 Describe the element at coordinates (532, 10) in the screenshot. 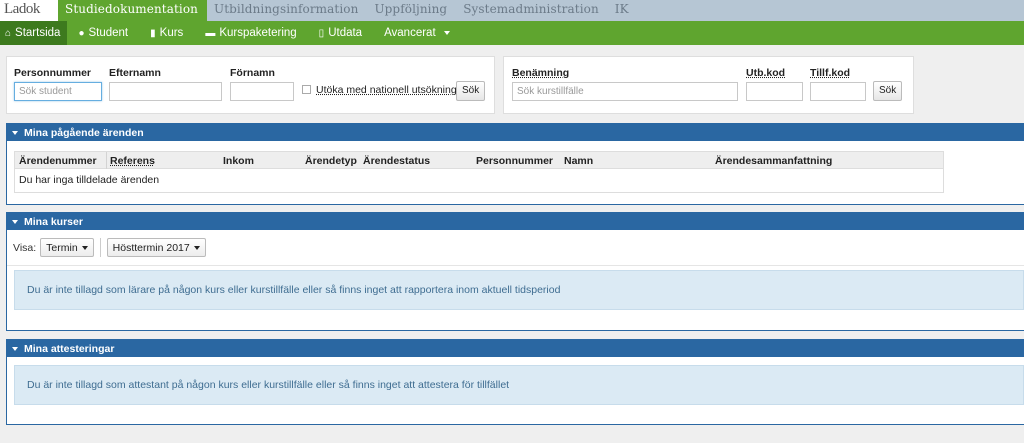

I see `tab-systemadministration: Systemadministration` at that location.